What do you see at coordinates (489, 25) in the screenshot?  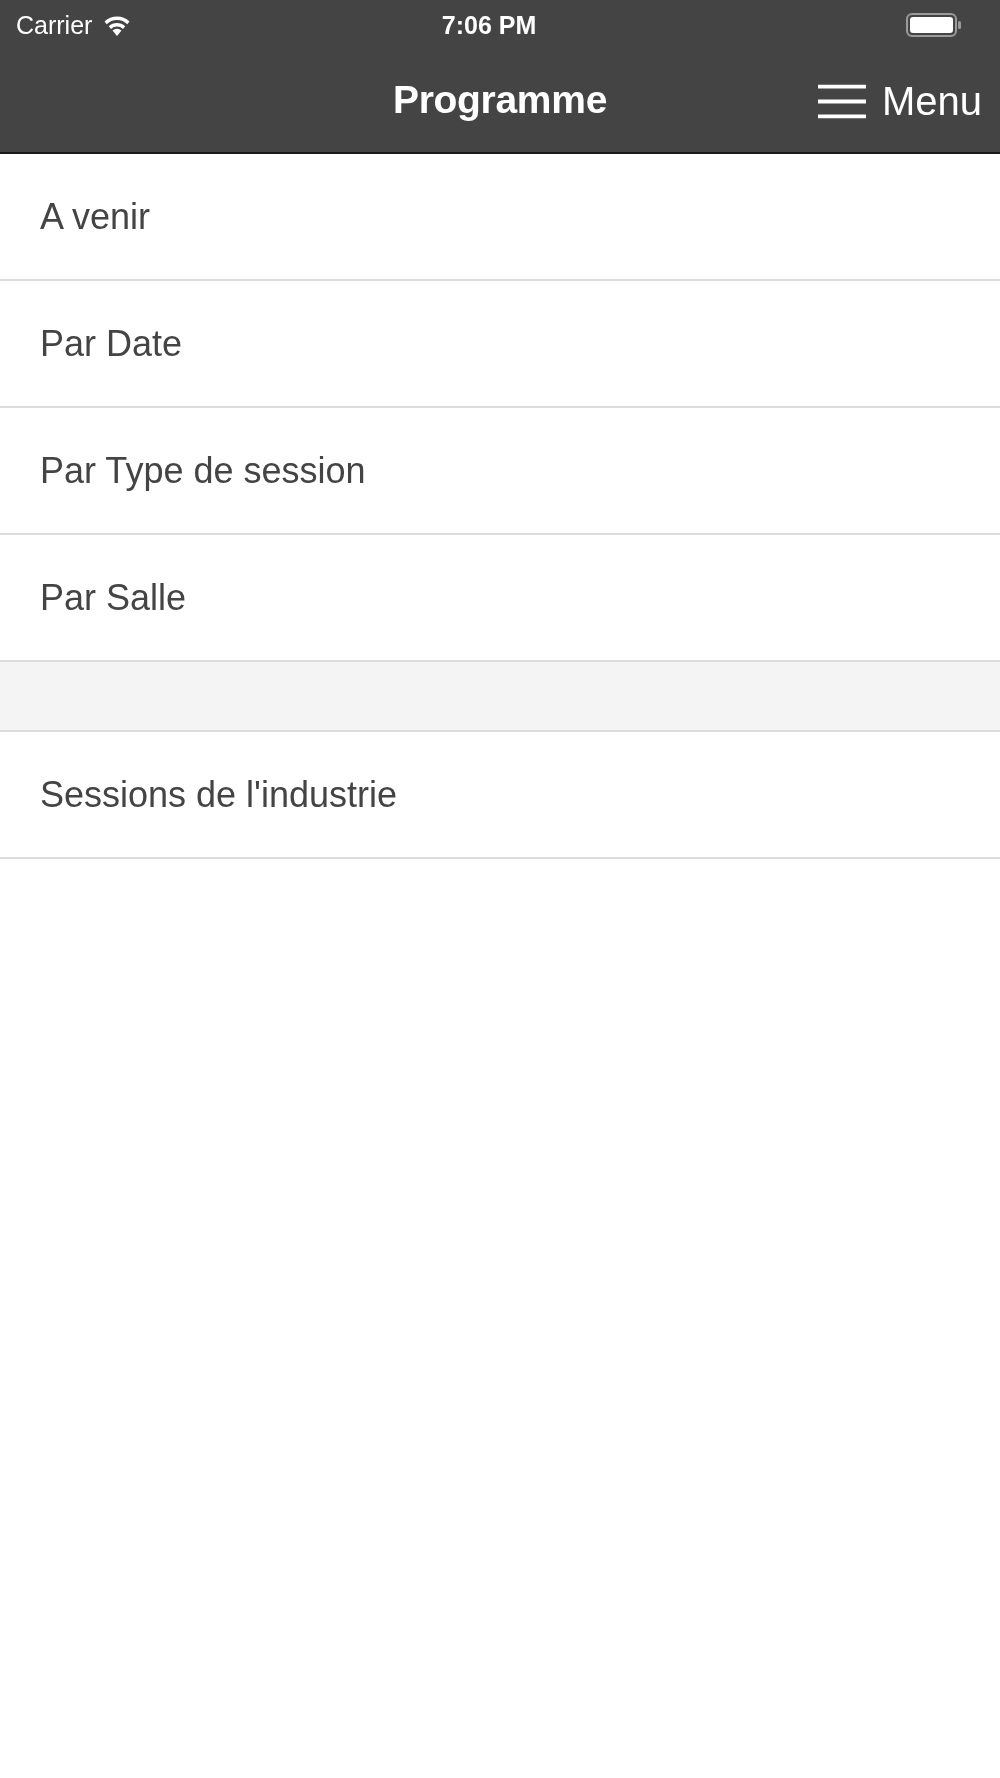 I see `status-time: 7:06 PM` at bounding box center [489, 25].